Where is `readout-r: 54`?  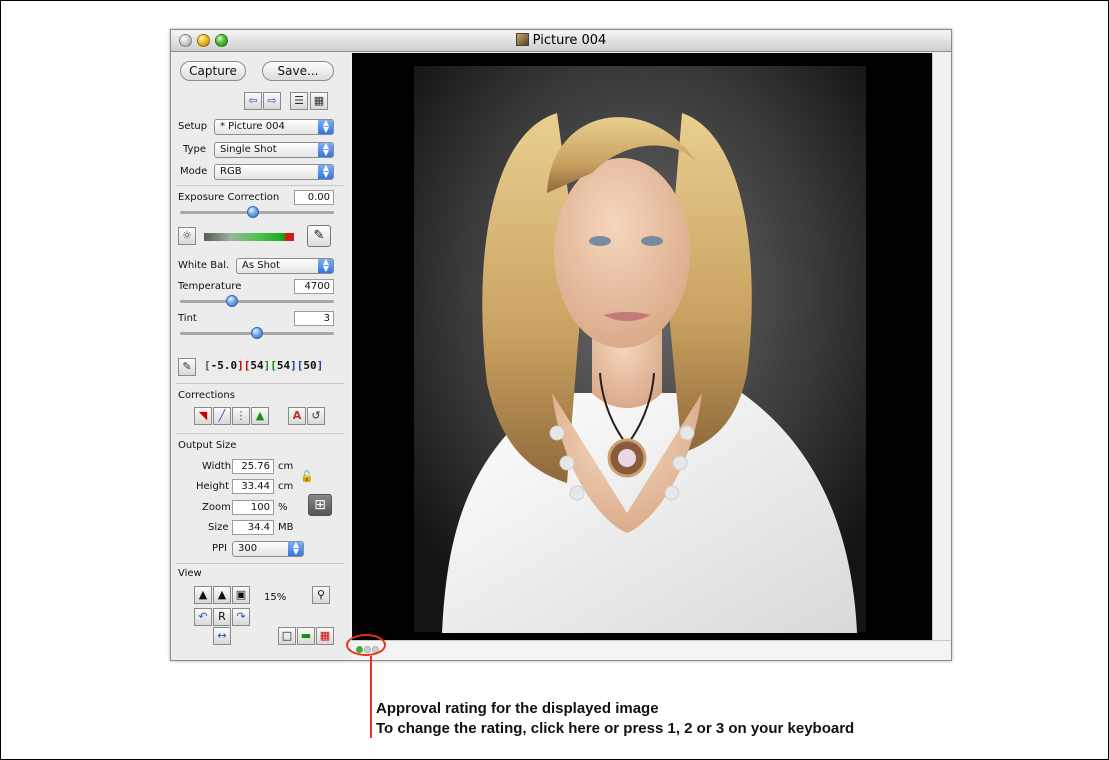 readout-r: 54 is located at coordinates (257, 365).